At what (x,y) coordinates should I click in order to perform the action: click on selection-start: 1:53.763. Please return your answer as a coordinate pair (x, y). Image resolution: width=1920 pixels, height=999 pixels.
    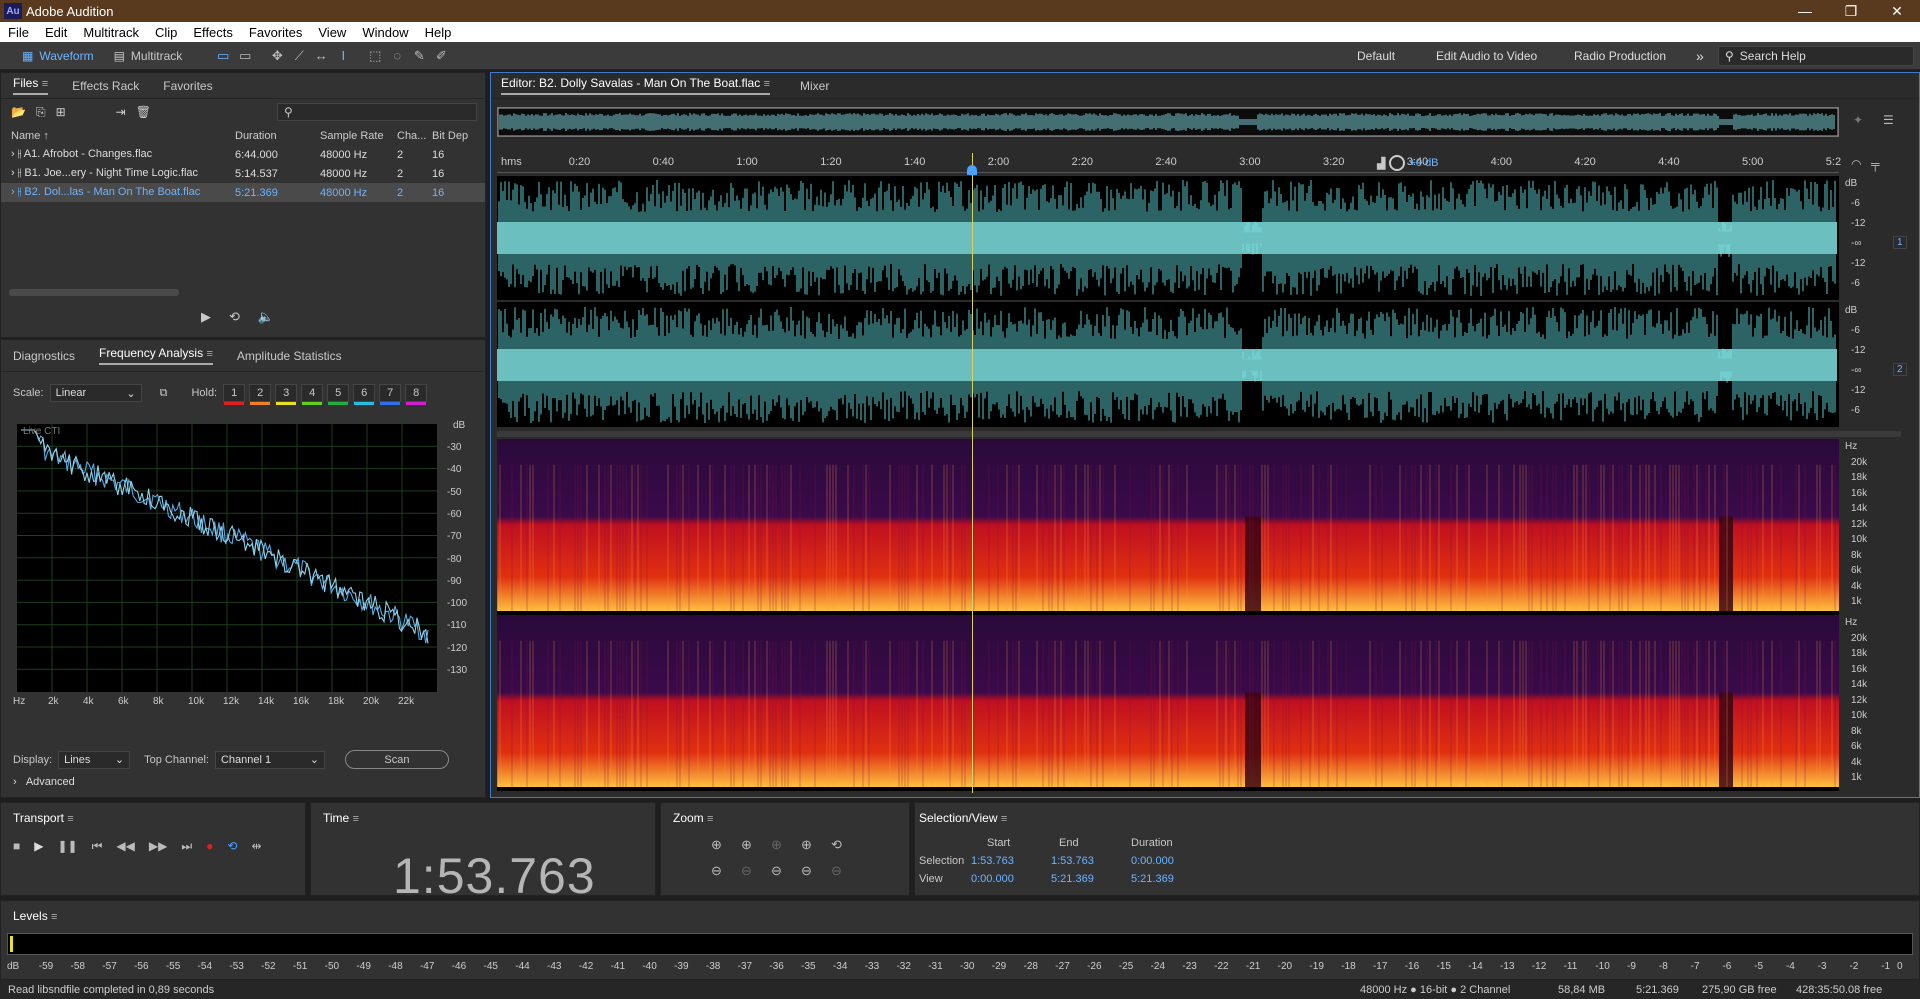
    Looking at the image, I should click on (1007, 861).